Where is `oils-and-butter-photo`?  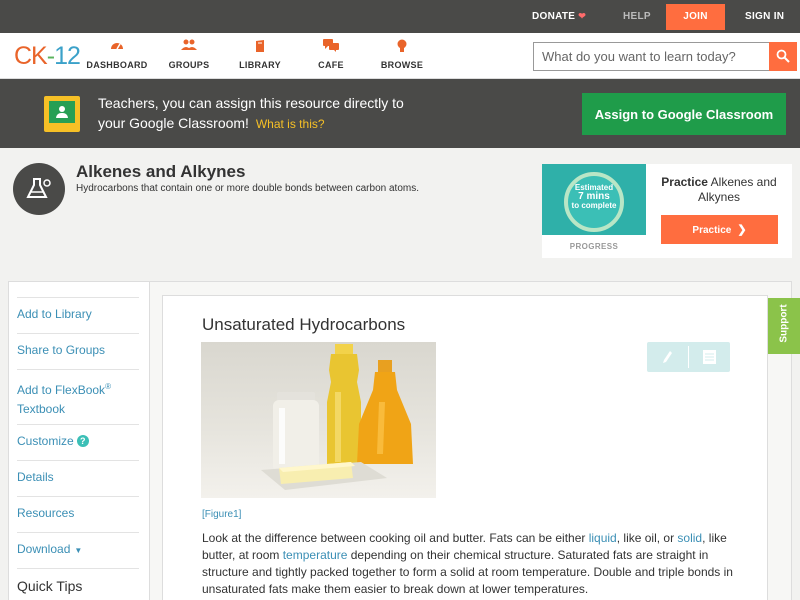
oils-and-butter-photo is located at coordinates (318, 420).